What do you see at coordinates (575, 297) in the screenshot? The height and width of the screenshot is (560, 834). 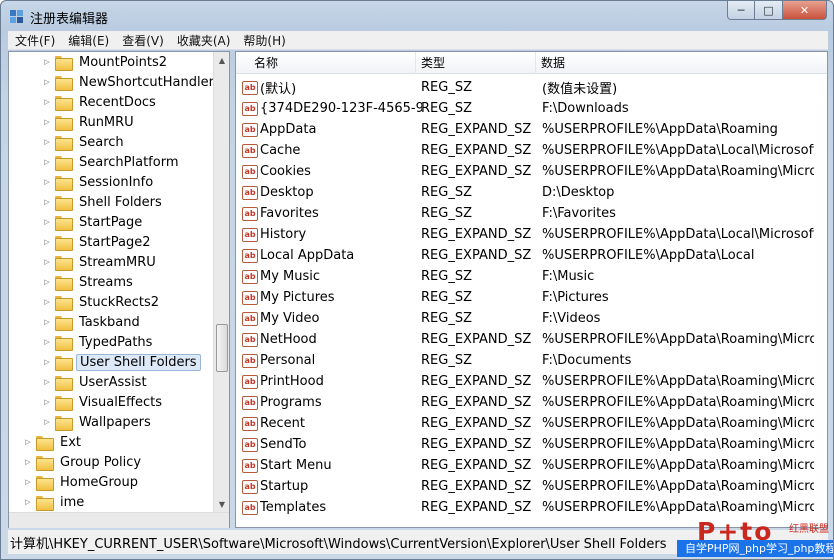 I see `value-data: F:\Pictures` at bounding box center [575, 297].